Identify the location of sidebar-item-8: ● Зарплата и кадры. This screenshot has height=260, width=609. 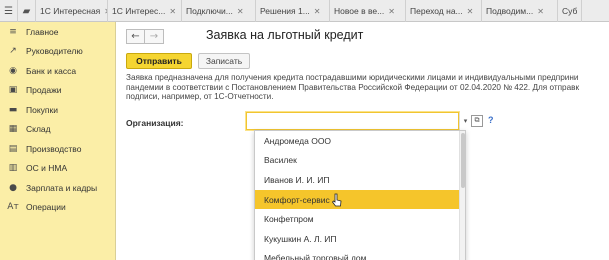
(57, 188).